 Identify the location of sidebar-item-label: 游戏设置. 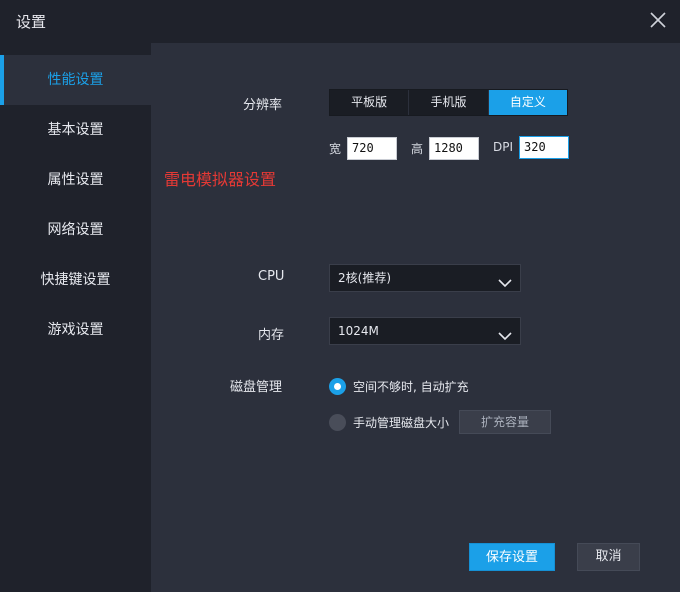
(75, 330).